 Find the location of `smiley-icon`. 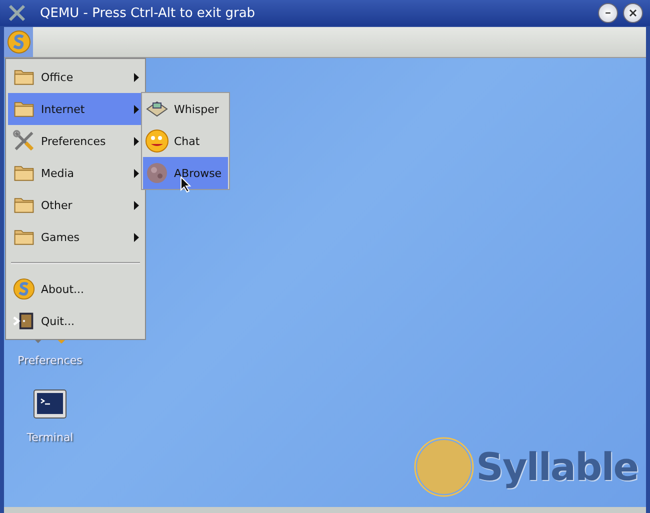

smiley-icon is located at coordinates (157, 141).